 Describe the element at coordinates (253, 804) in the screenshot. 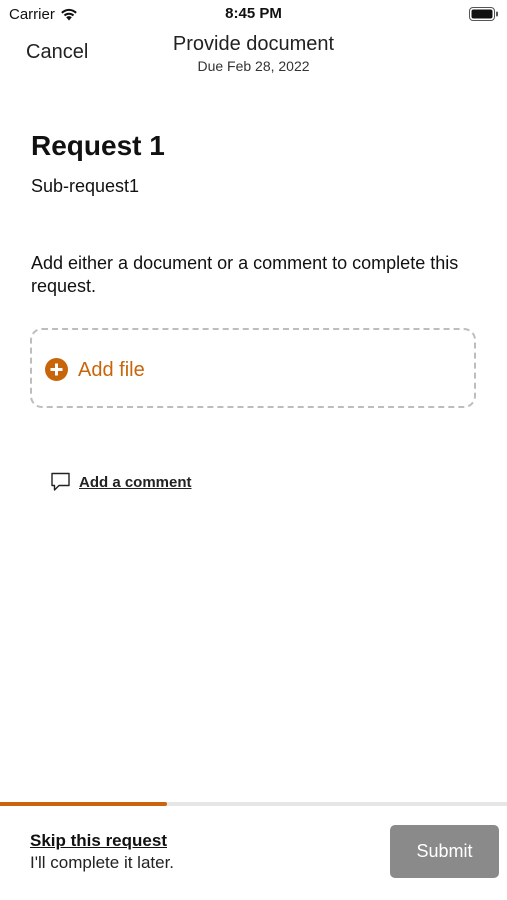

I see `progress-bar` at that location.